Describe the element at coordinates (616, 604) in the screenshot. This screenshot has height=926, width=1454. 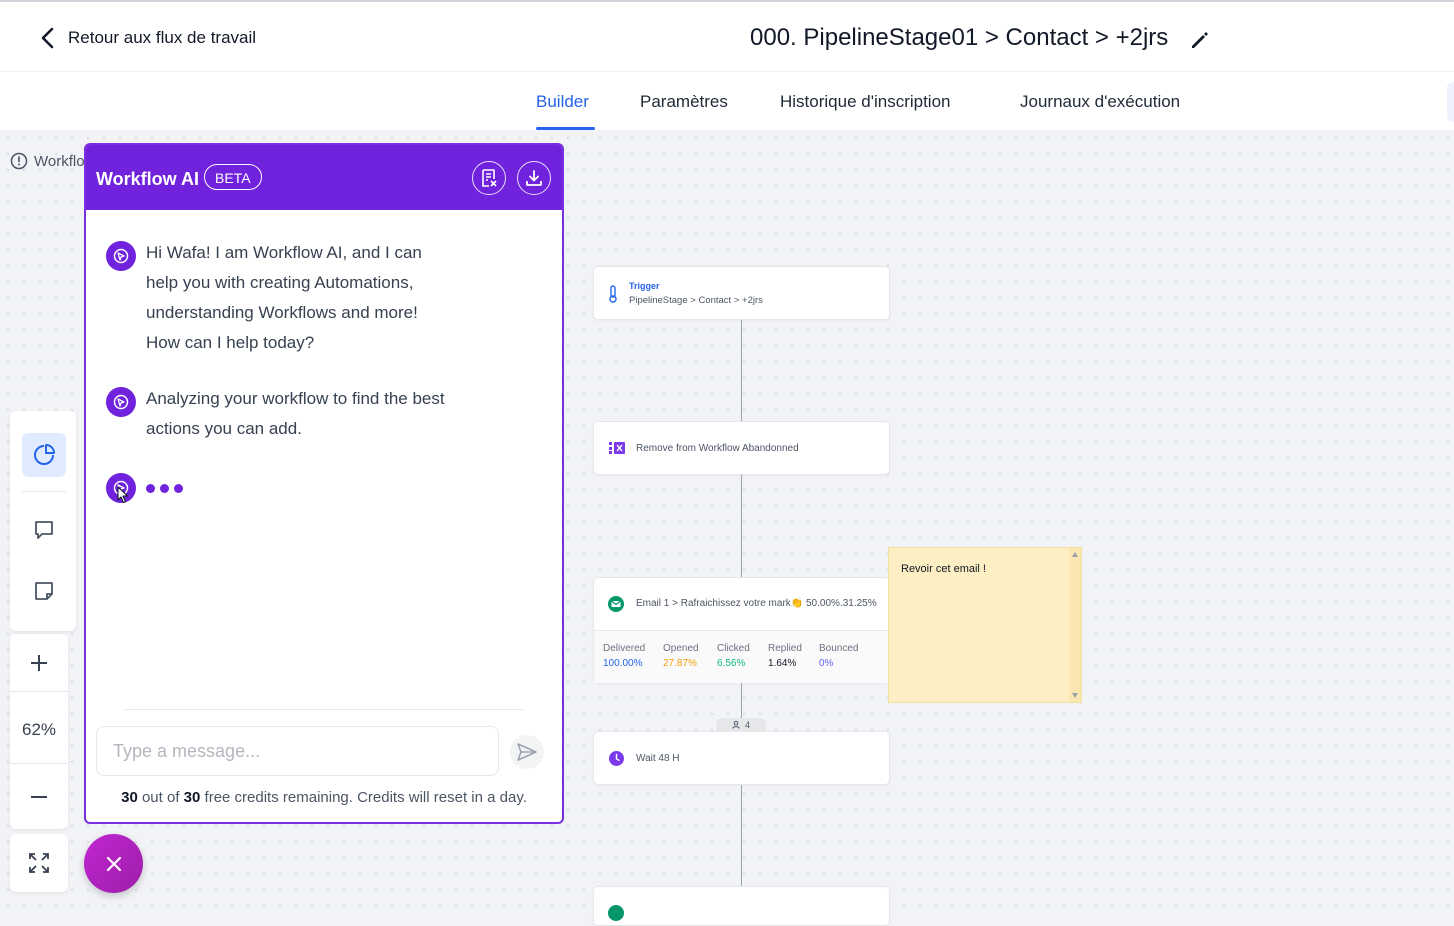
I see `email-icon` at that location.